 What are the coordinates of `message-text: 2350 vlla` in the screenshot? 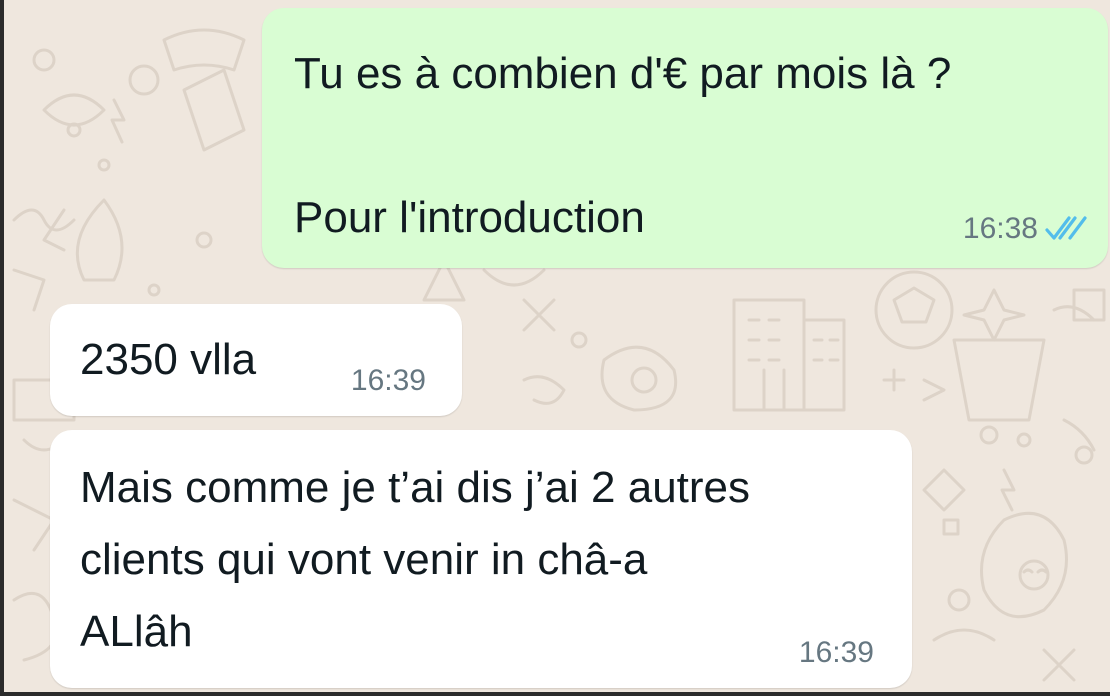 It's located at (168, 359).